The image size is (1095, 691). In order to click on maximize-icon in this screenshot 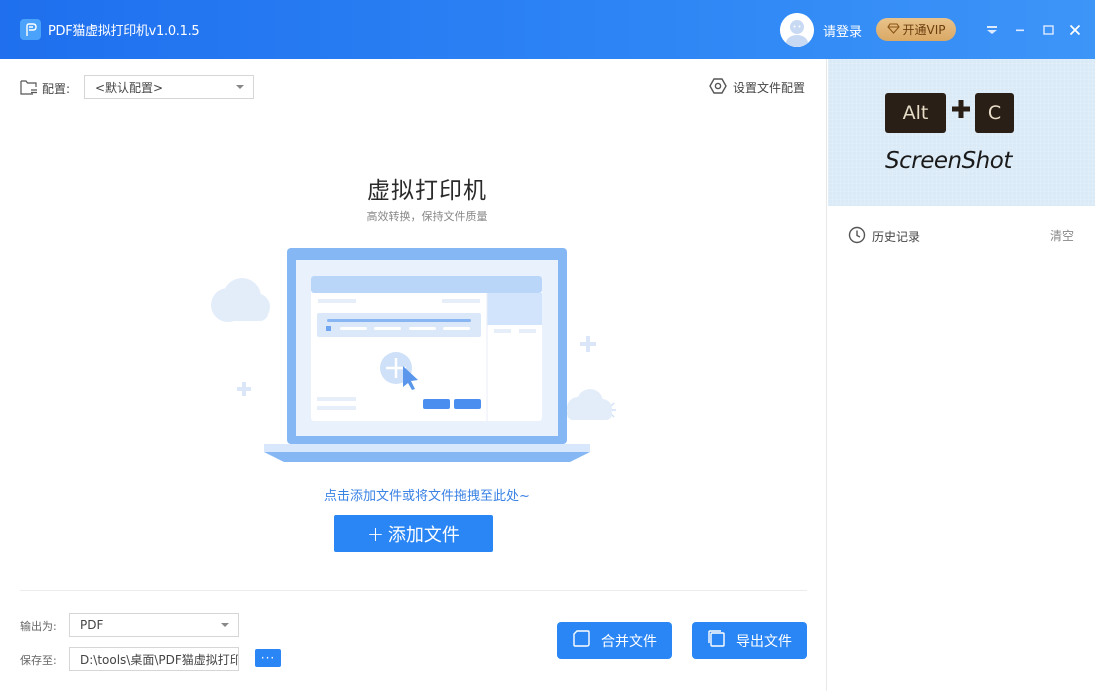, I will do `click(1048, 30)`.